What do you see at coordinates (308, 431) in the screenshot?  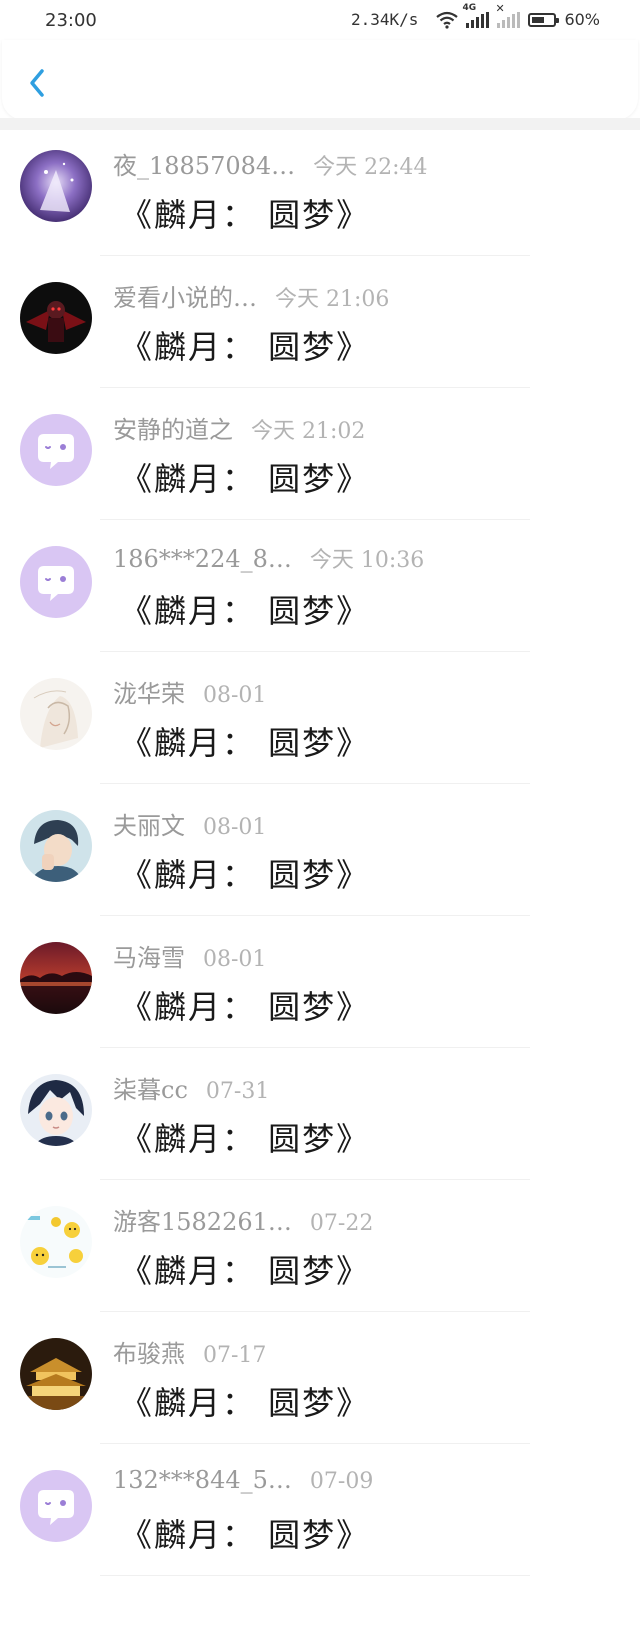 I see `timestamp: 今天 21:02` at bounding box center [308, 431].